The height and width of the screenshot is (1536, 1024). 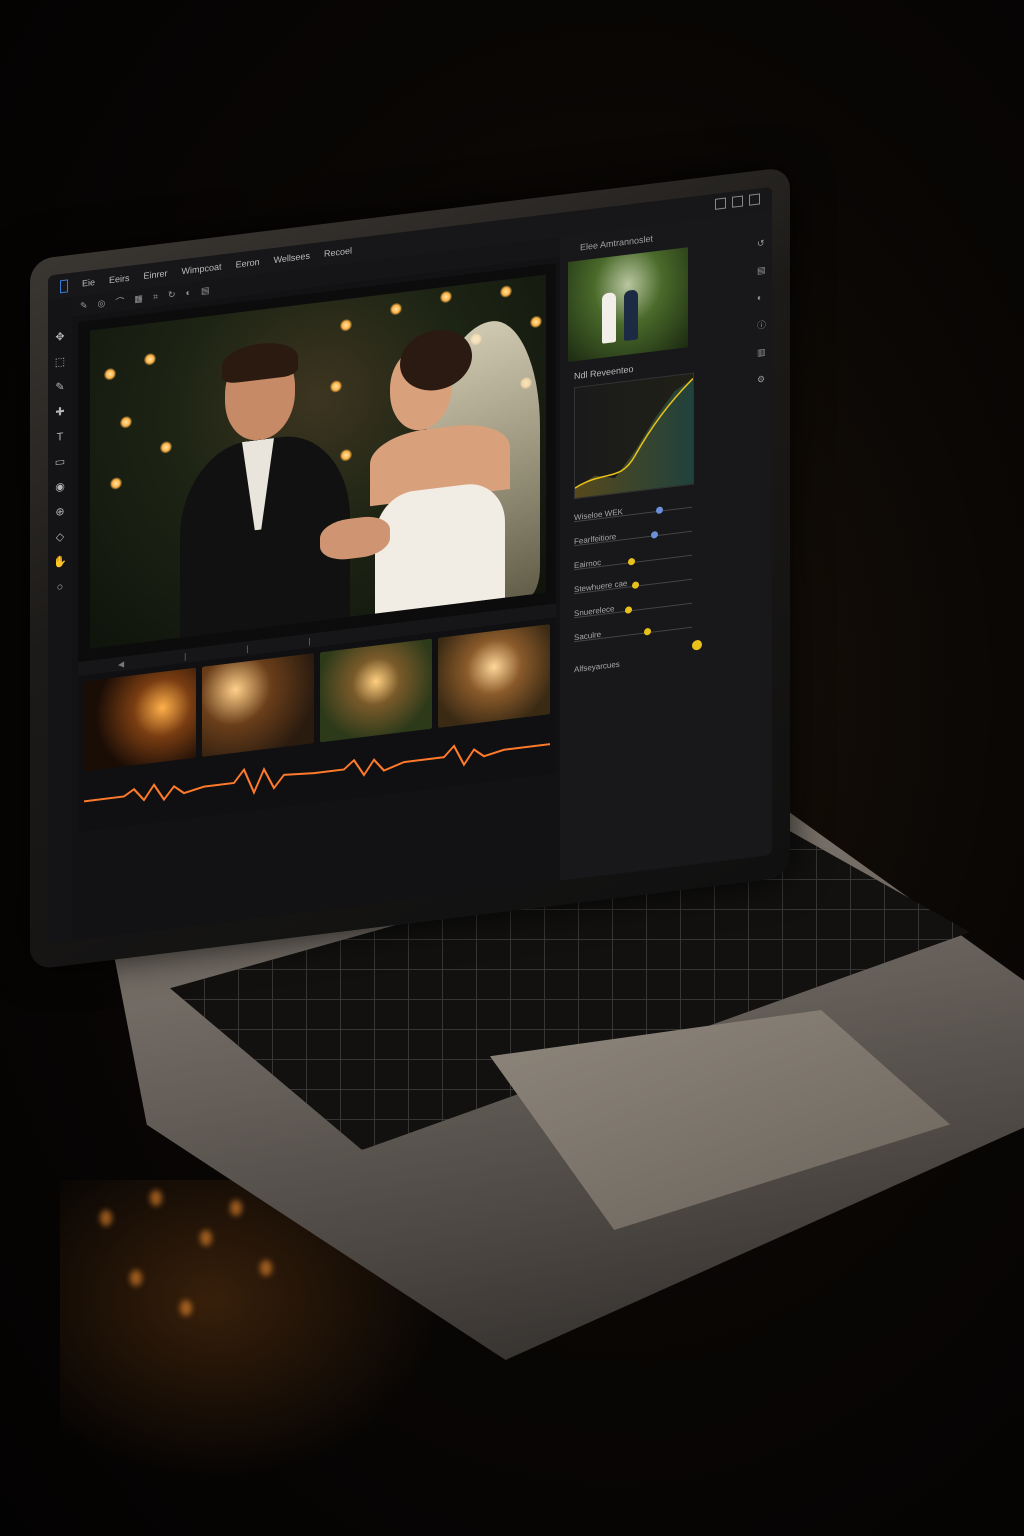 What do you see at coordinates (453, 475) in the screenshot?
I see `bride-figure` at bounding box center [453, 475].